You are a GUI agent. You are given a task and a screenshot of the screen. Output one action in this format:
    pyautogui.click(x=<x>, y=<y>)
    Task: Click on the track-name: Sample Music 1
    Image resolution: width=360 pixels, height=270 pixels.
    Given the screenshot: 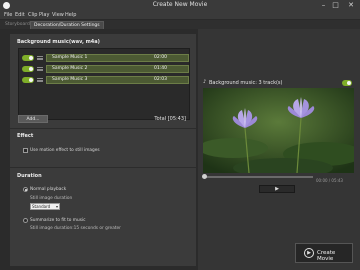 What is the action you would take?
    pyautogui.click(x=70, y=57)
    